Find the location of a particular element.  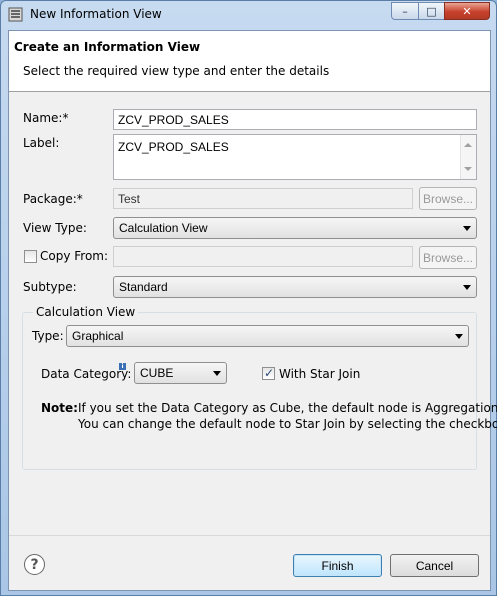

app-icon is located at coordinates (15, 14).